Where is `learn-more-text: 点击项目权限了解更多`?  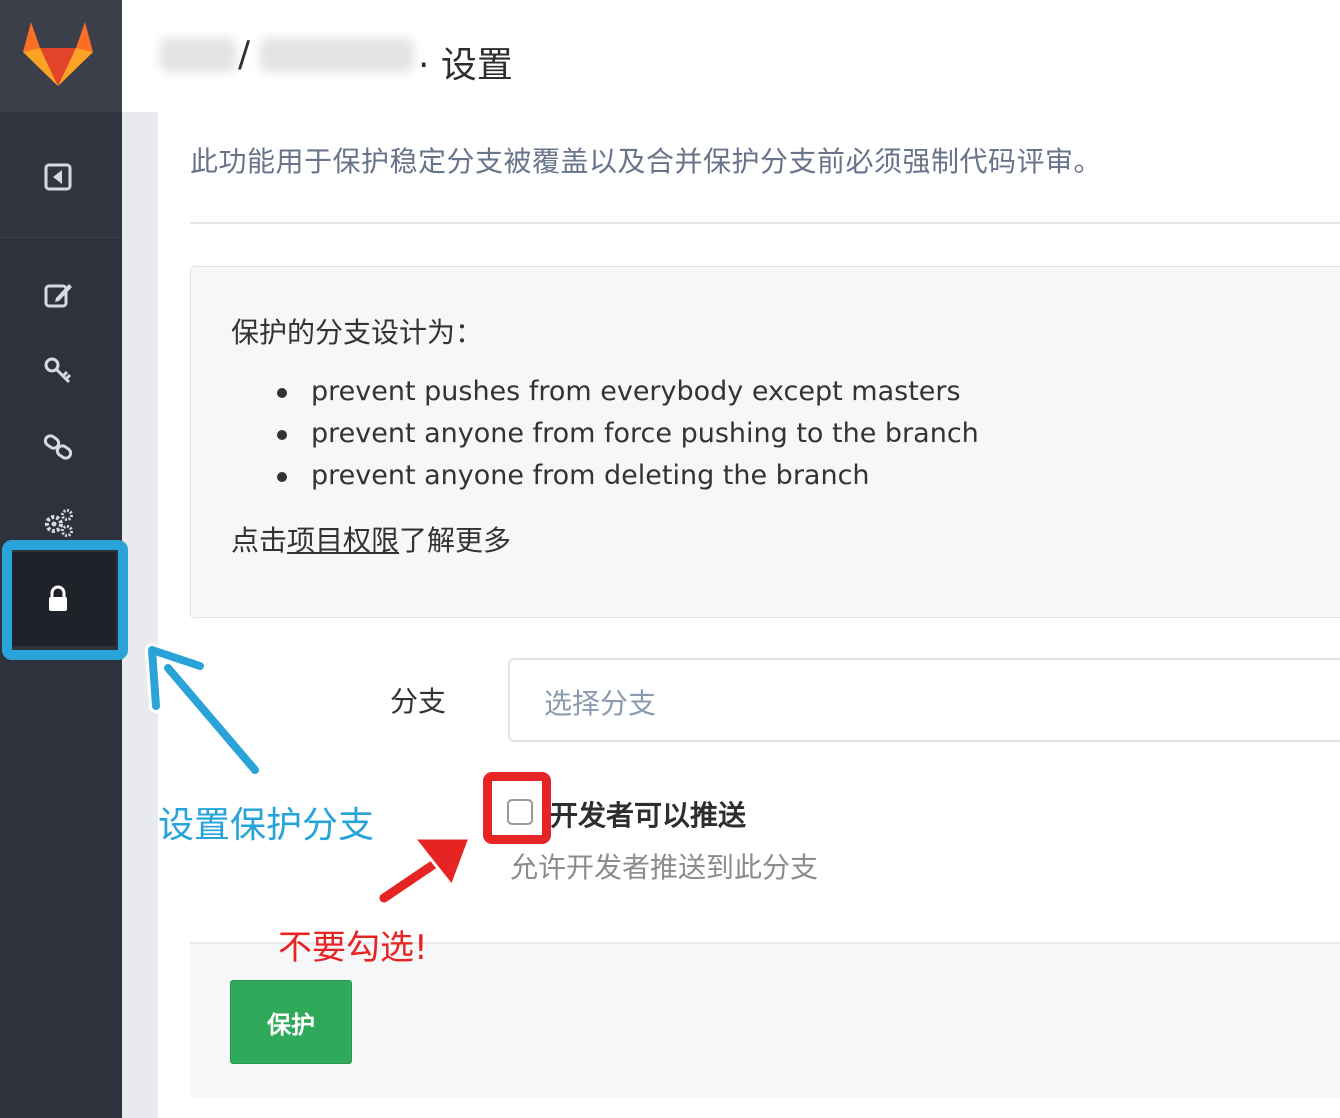
learn-more-text: 点击项目权限了解更多 is located at coordinates (371, 539).